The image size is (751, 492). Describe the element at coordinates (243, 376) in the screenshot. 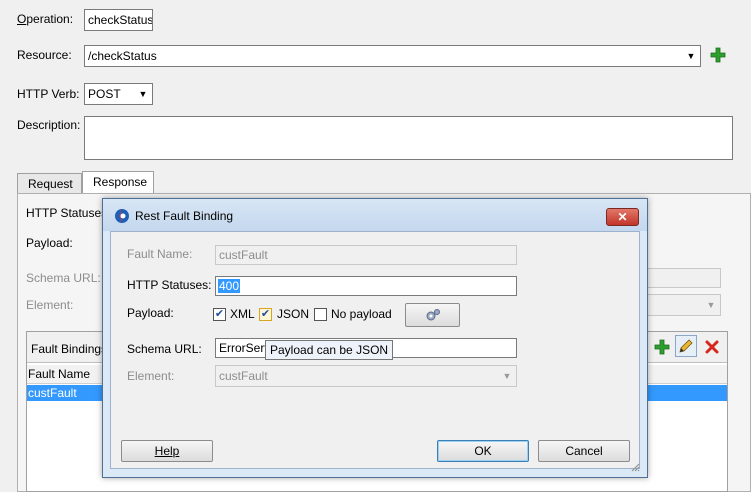

I see `dialog-element-value: custFault` at that location.